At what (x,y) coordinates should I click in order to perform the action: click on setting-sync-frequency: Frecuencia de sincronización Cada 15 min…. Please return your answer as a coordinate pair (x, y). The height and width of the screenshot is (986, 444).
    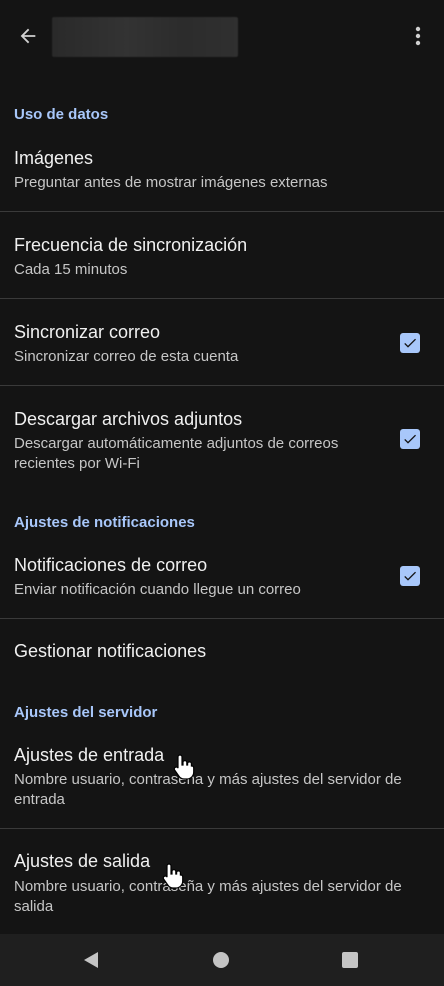
    Looking at the image, I should click on (222, 263).